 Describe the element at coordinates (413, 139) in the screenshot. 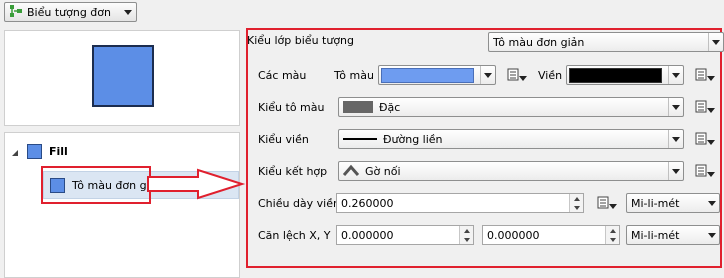

I see `stroke-style-value: Đường liền` at that location.